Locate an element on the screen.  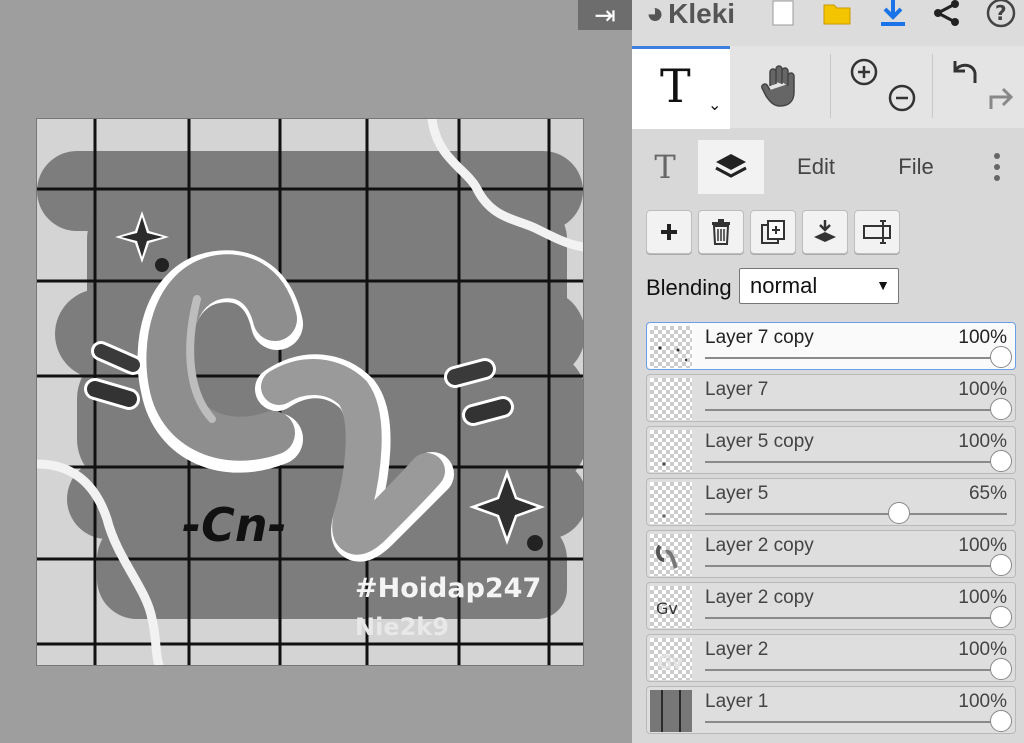
tab-tool-settings-label: T is located at coordinates (665, 167).